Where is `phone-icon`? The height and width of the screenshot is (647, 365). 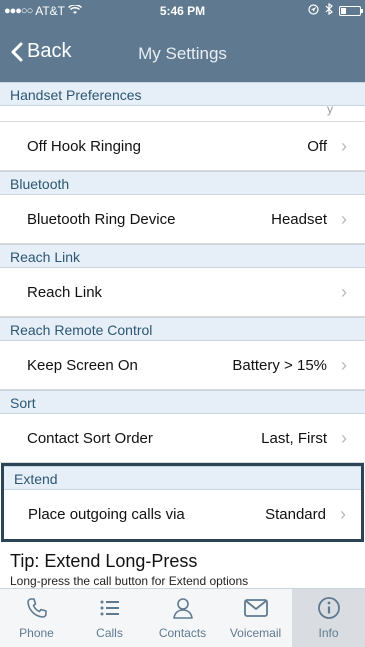 phone-icon is located at coordinates (37, 608).